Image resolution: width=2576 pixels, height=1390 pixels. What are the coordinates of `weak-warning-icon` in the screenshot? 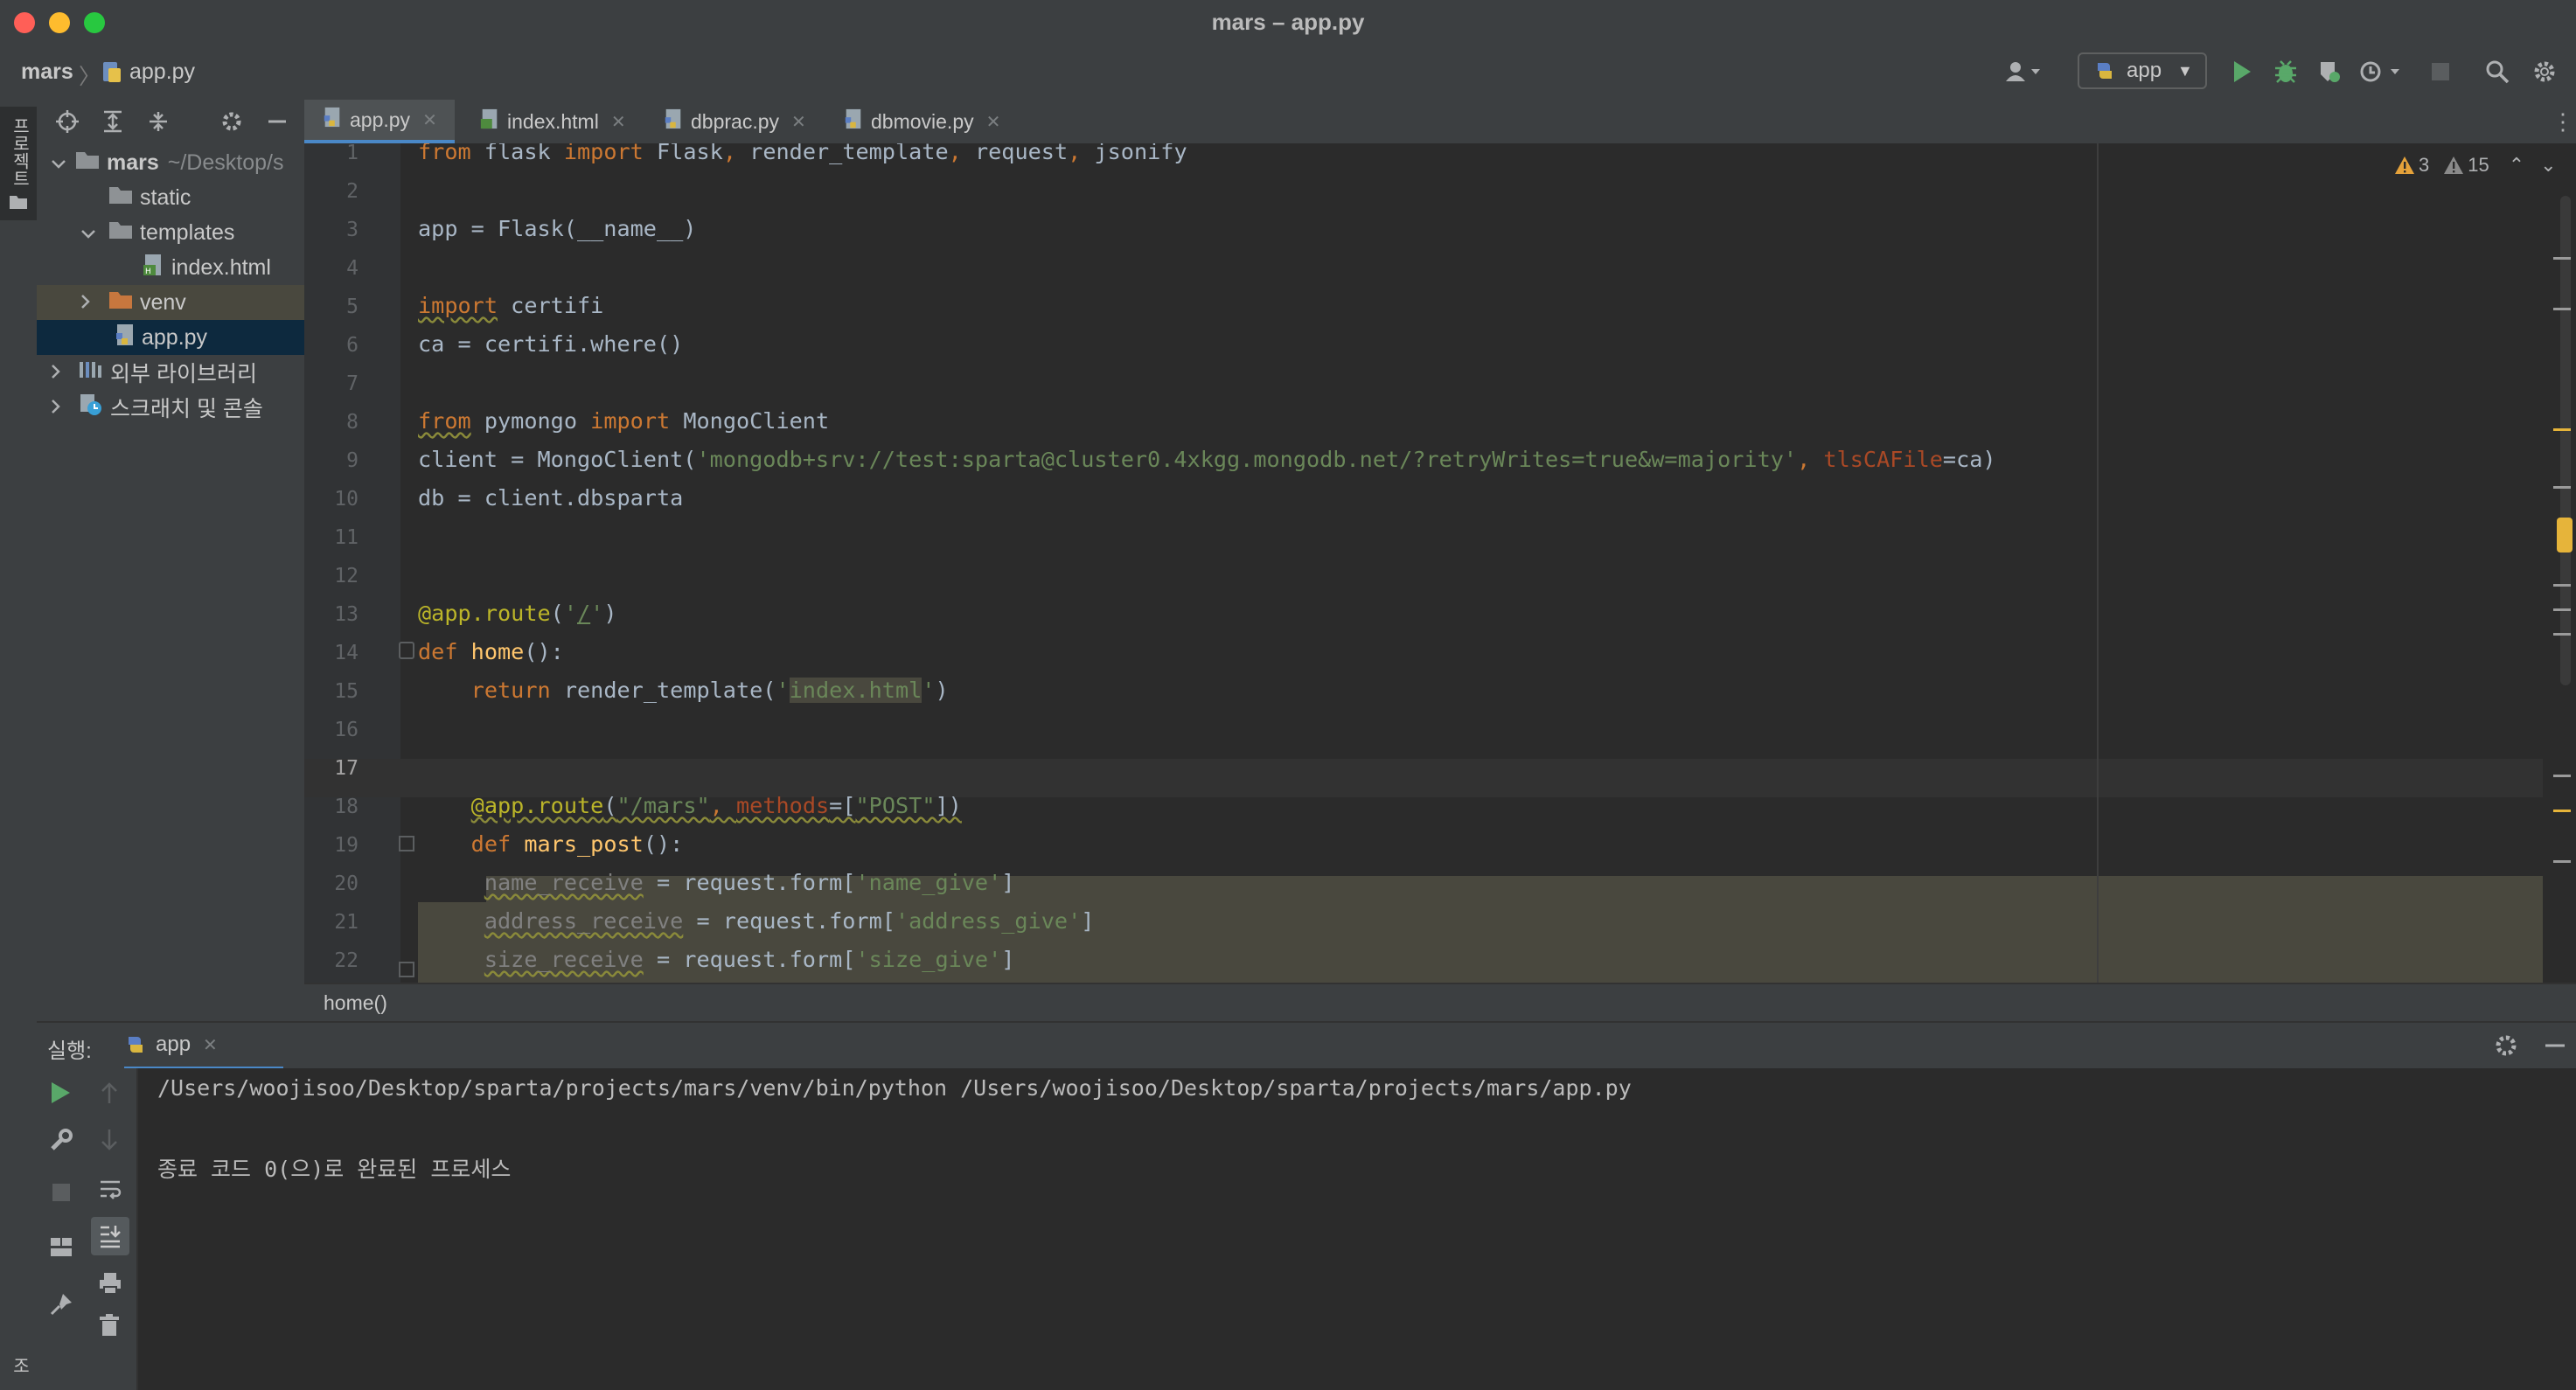 It's located at (2454, 165).